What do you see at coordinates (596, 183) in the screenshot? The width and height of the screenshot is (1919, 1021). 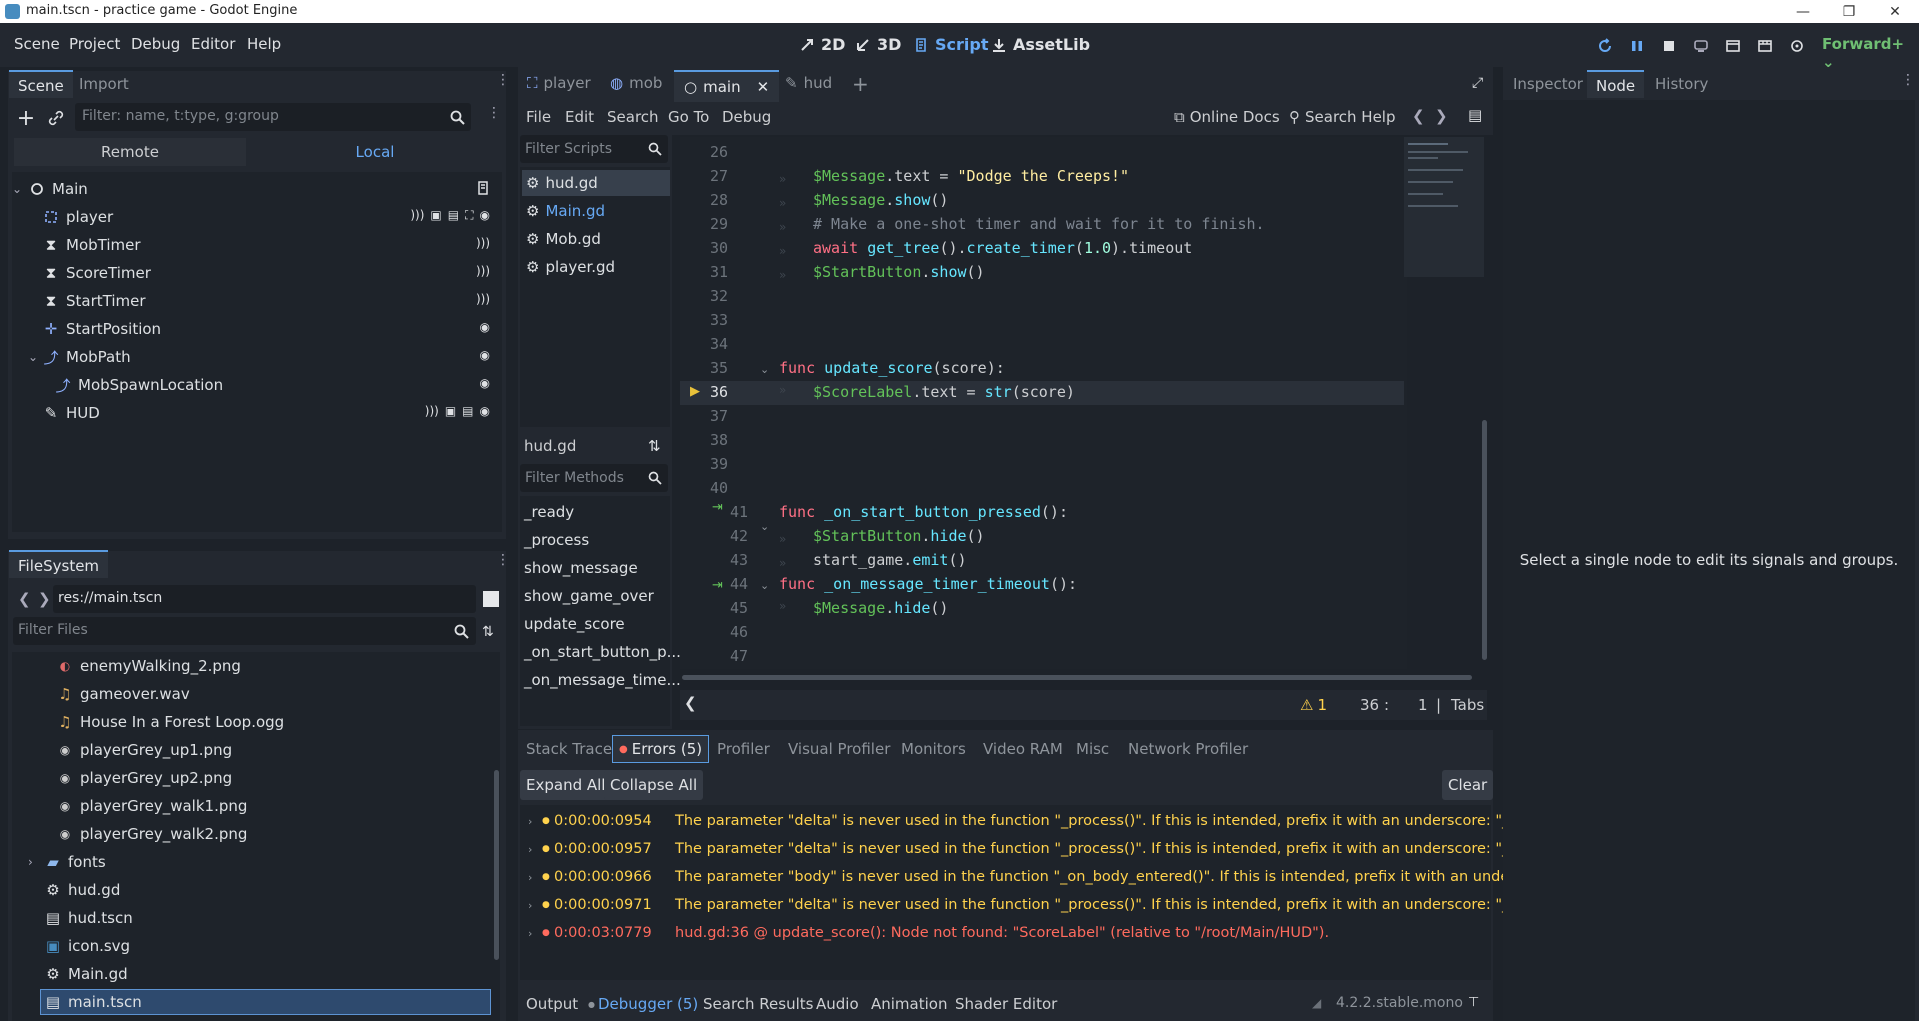 I see `script-item-hud: ⚙ hud.gd` at bounding box center [596, 183].